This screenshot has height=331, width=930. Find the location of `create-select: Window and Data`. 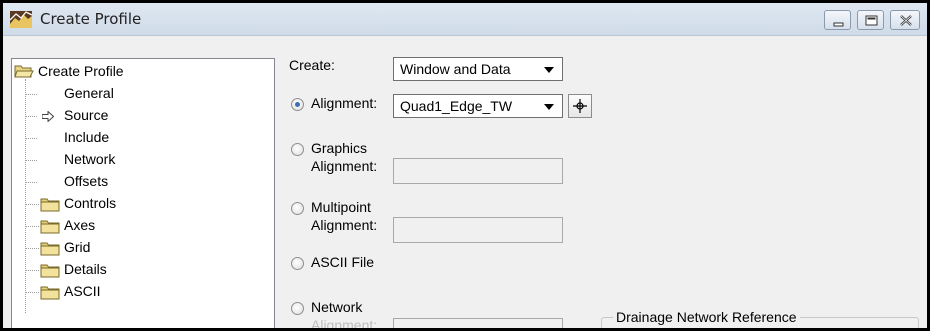

create-select: Window and Data is located at coordinates (478, 69).